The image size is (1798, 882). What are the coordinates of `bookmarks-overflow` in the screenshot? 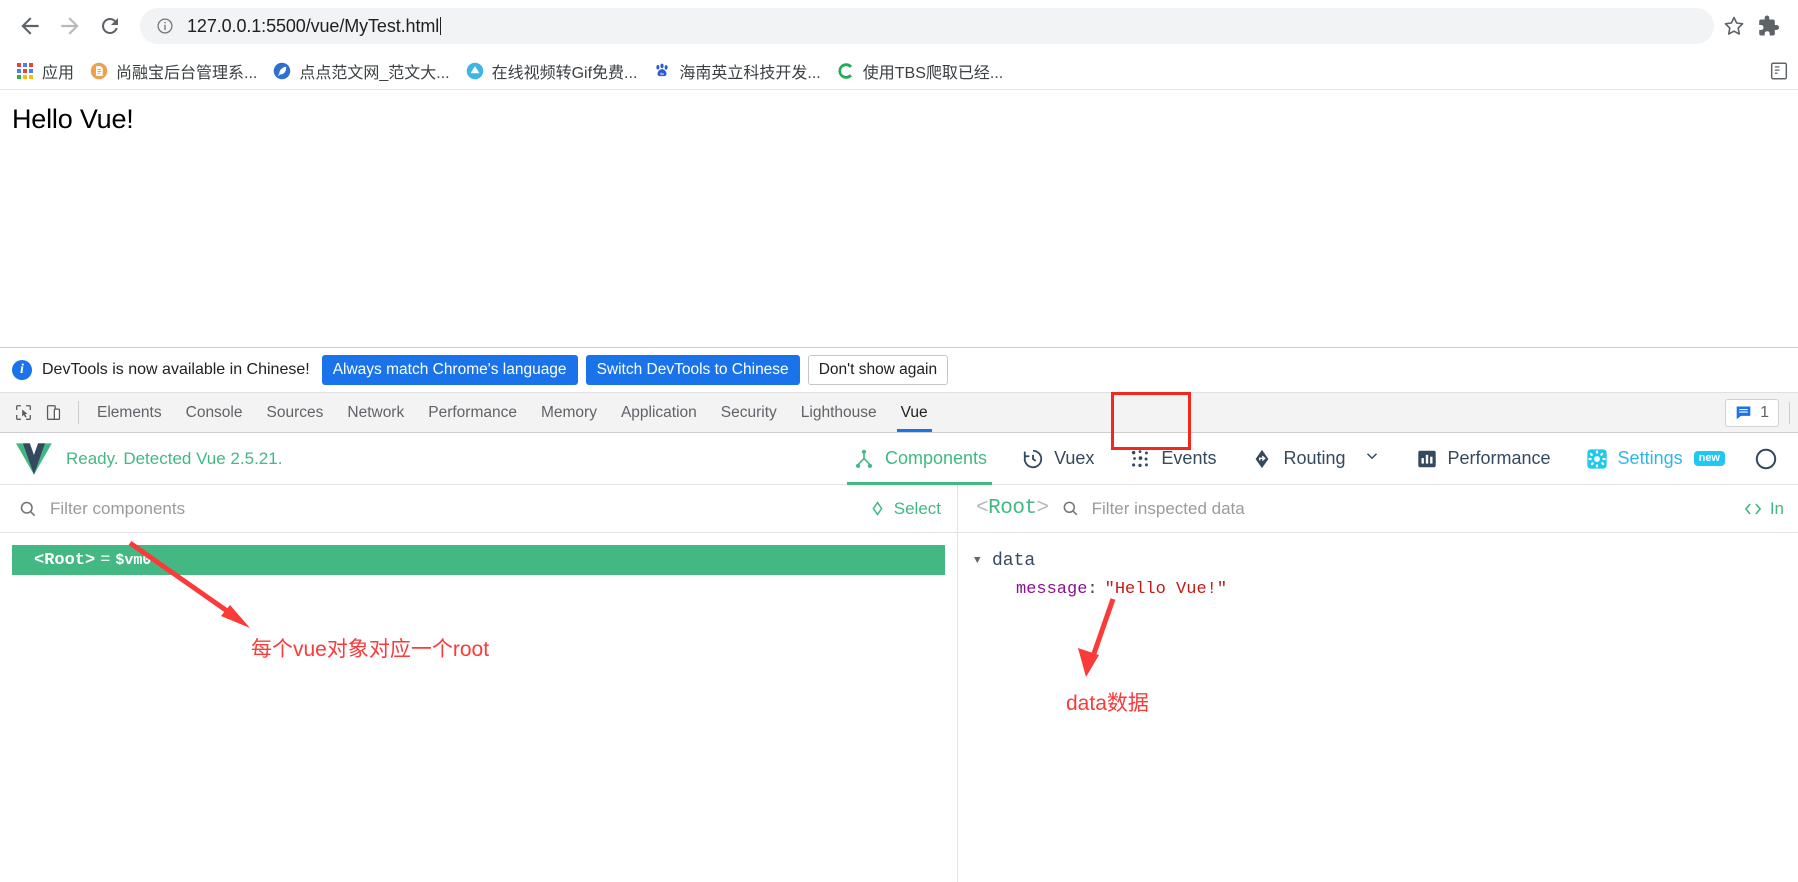 It's located at (1779, 71).